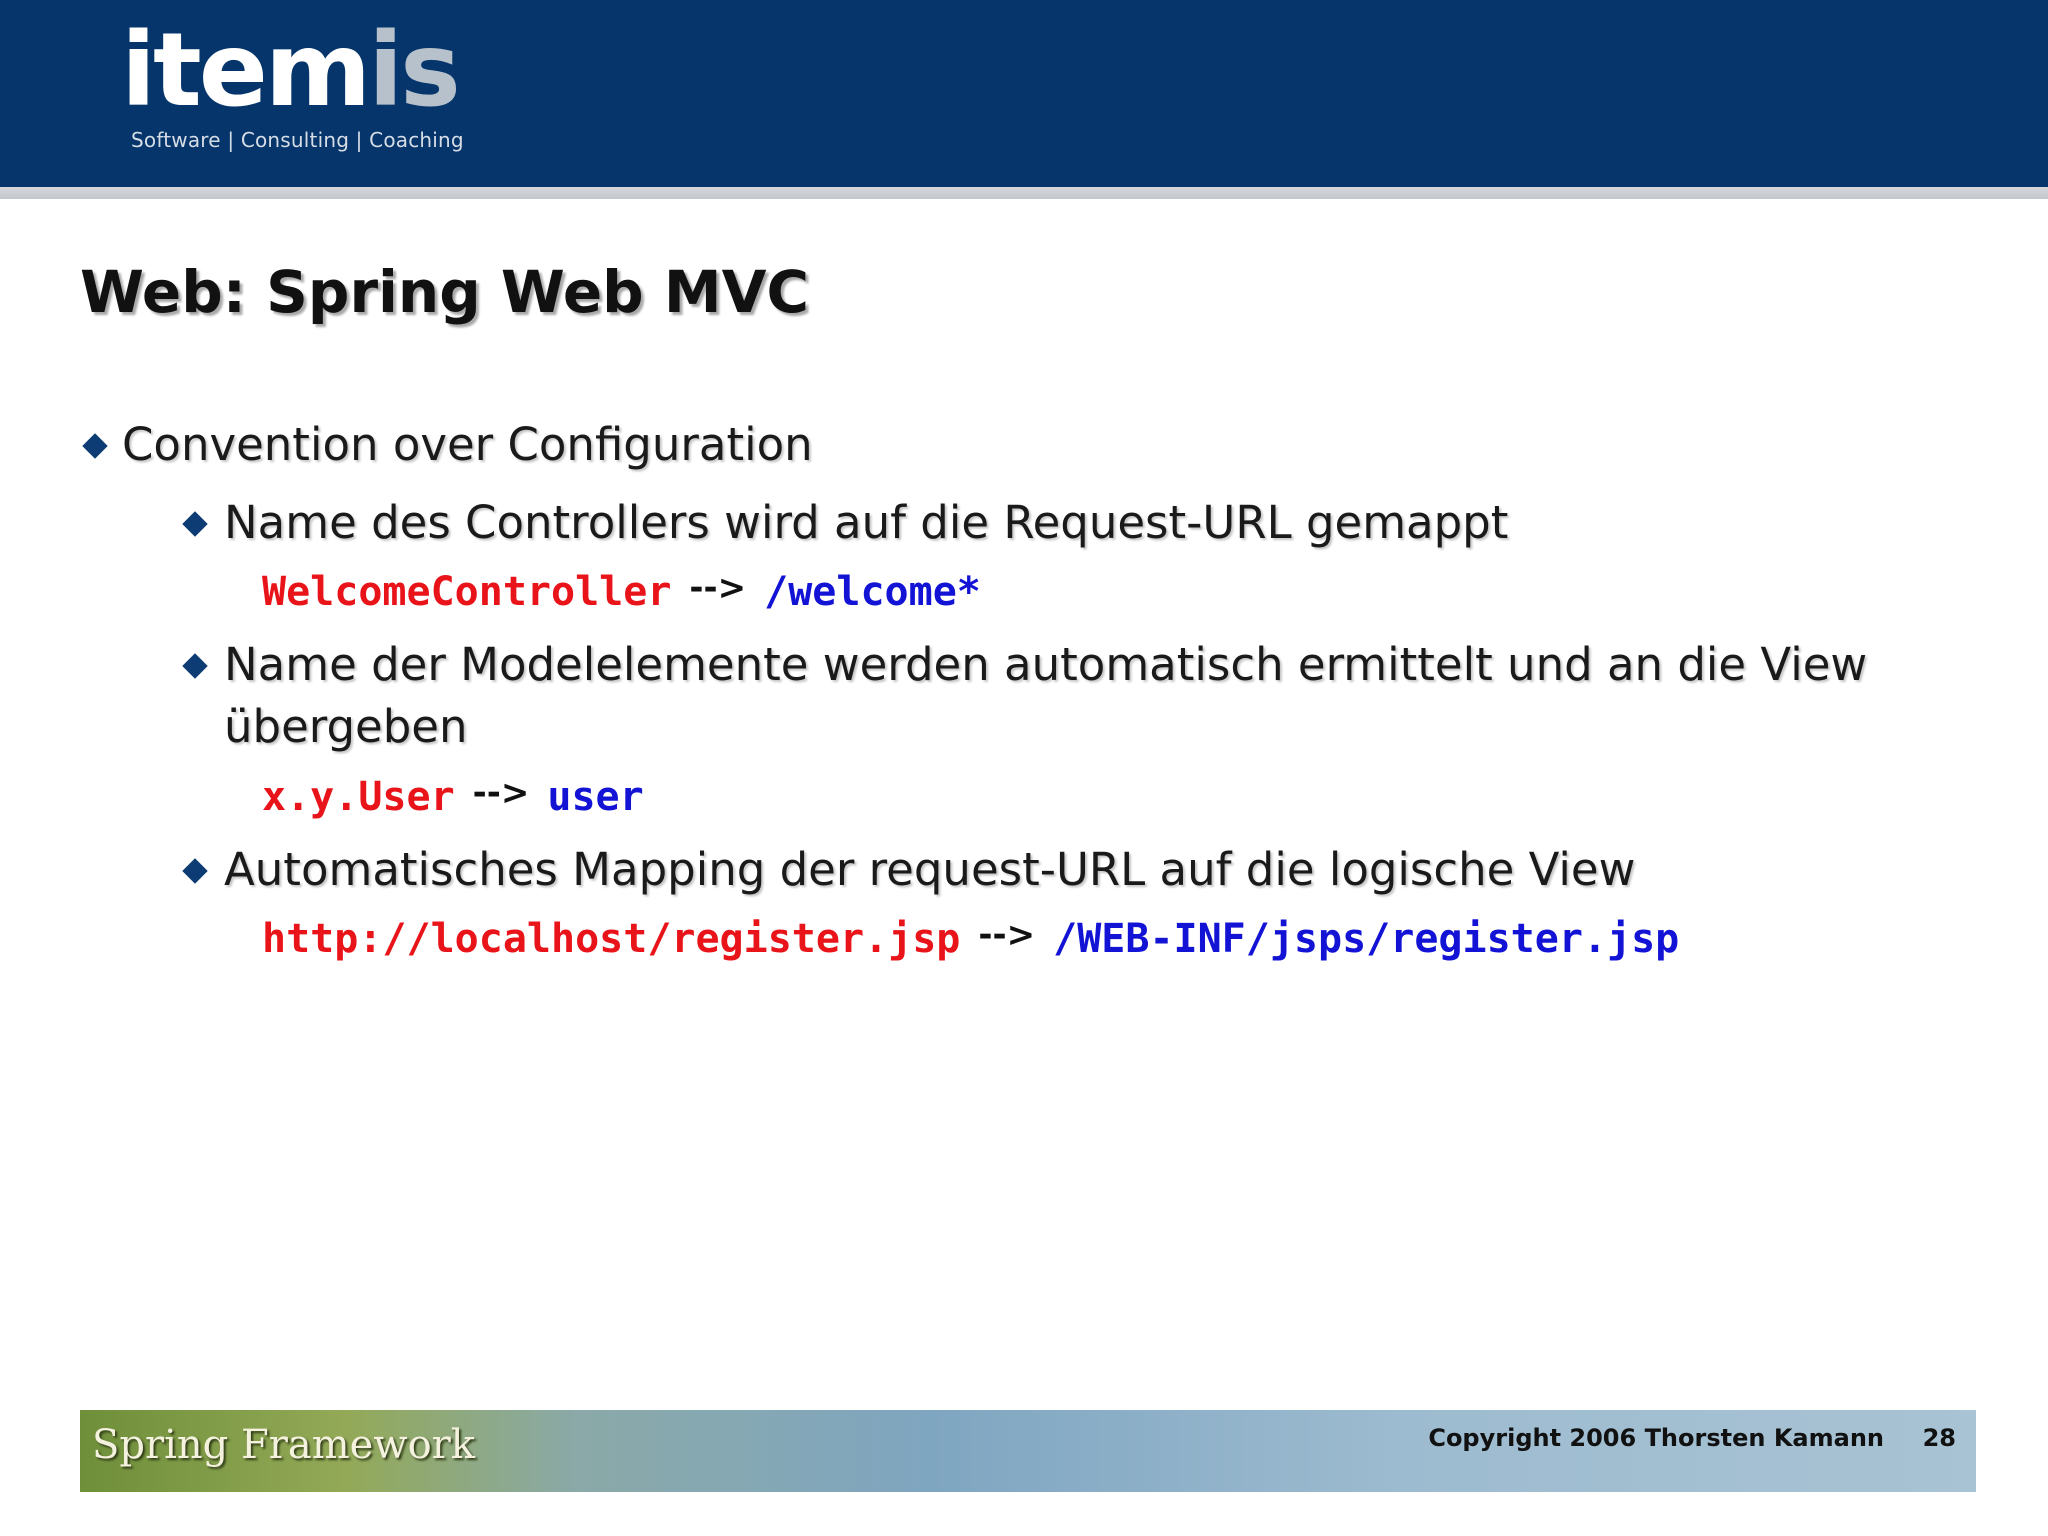  I want to click on bullet-model-elements-line2: übergeben, so click(346, 726).